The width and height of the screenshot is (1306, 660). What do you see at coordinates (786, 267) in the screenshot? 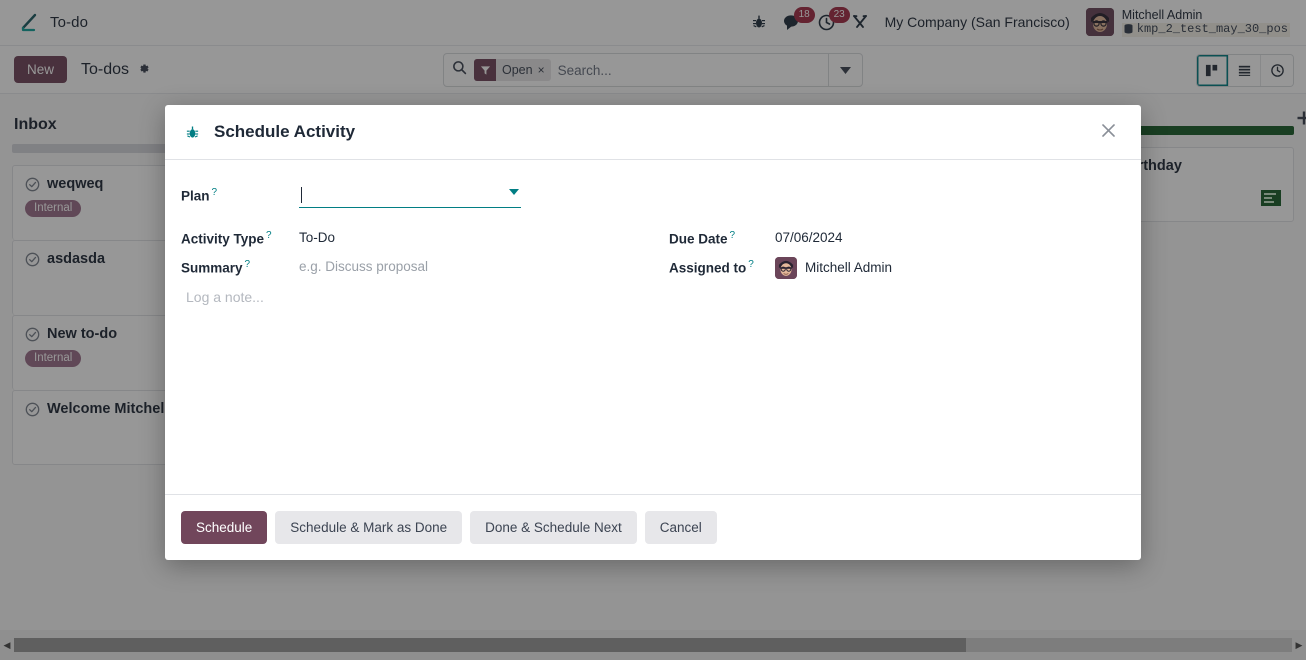
I see `avatar` at bounding box center [786, 267].